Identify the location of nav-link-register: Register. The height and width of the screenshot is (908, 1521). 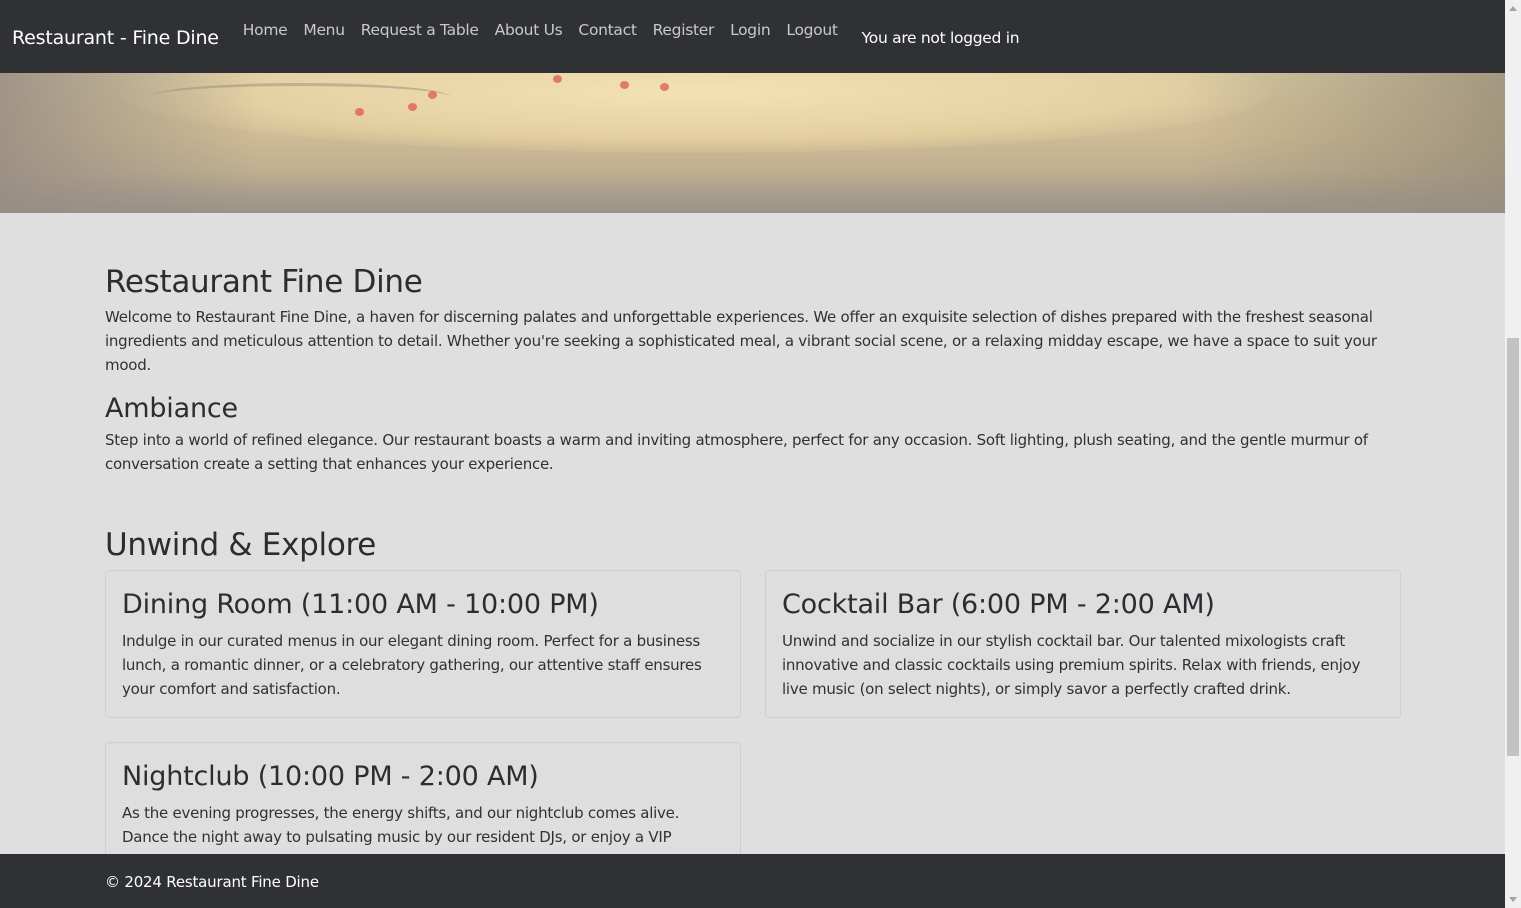
(684, 30).